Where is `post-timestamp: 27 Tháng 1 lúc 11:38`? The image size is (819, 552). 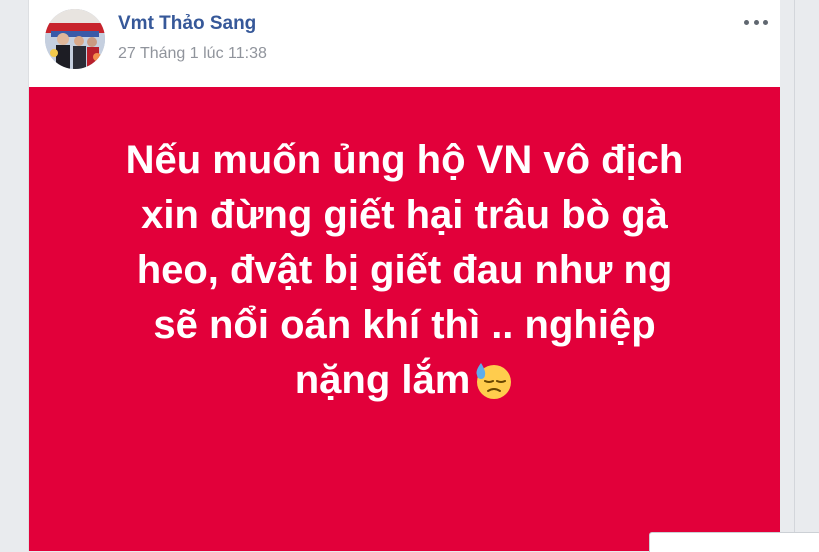 post-timestamp: 27 Tháng 1 lúc 11:38 is located at coordinates (192, 54).